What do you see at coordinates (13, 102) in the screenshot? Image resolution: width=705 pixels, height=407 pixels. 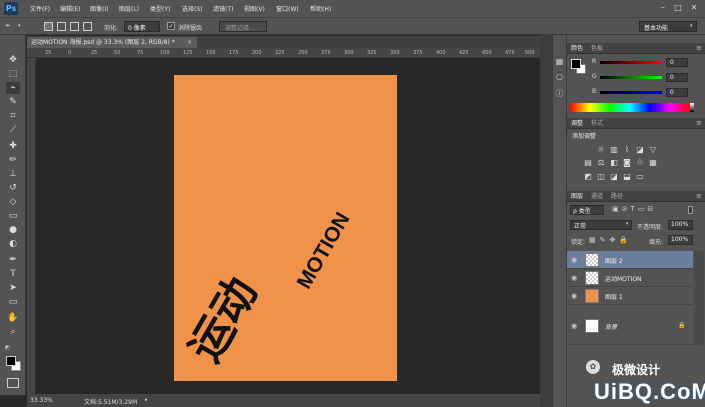 I see `quick-select-tool-icon: ✎` at bounding box center [13, 102].